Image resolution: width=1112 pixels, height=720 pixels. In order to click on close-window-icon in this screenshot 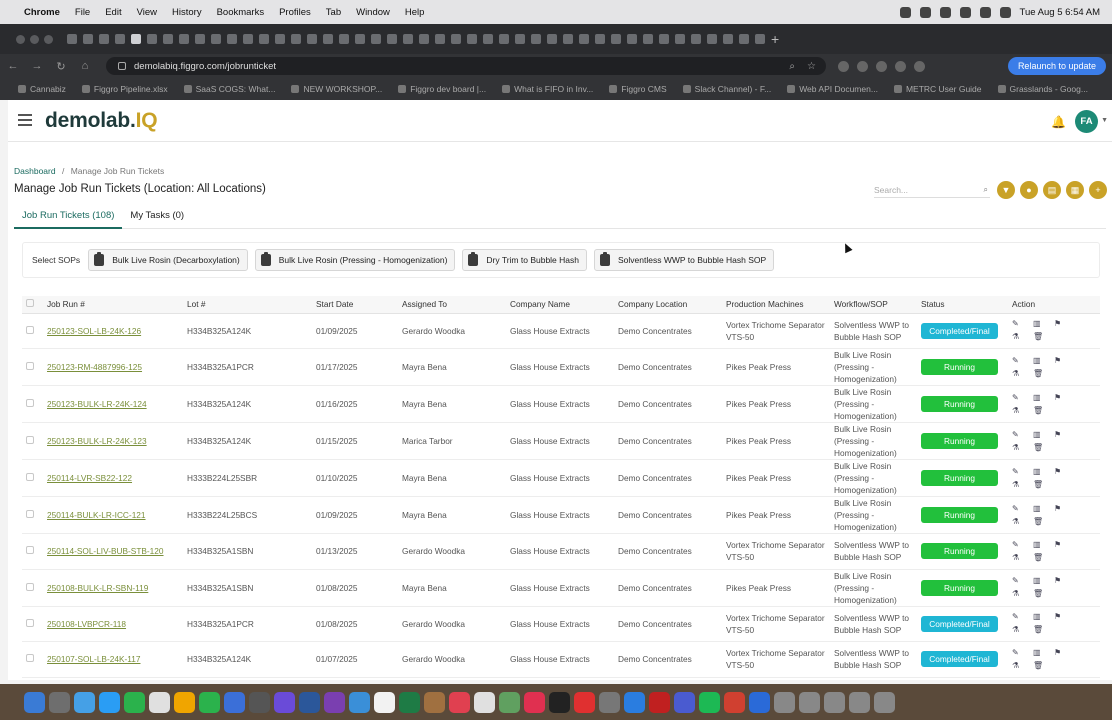, I will do `click(20, 39)`.